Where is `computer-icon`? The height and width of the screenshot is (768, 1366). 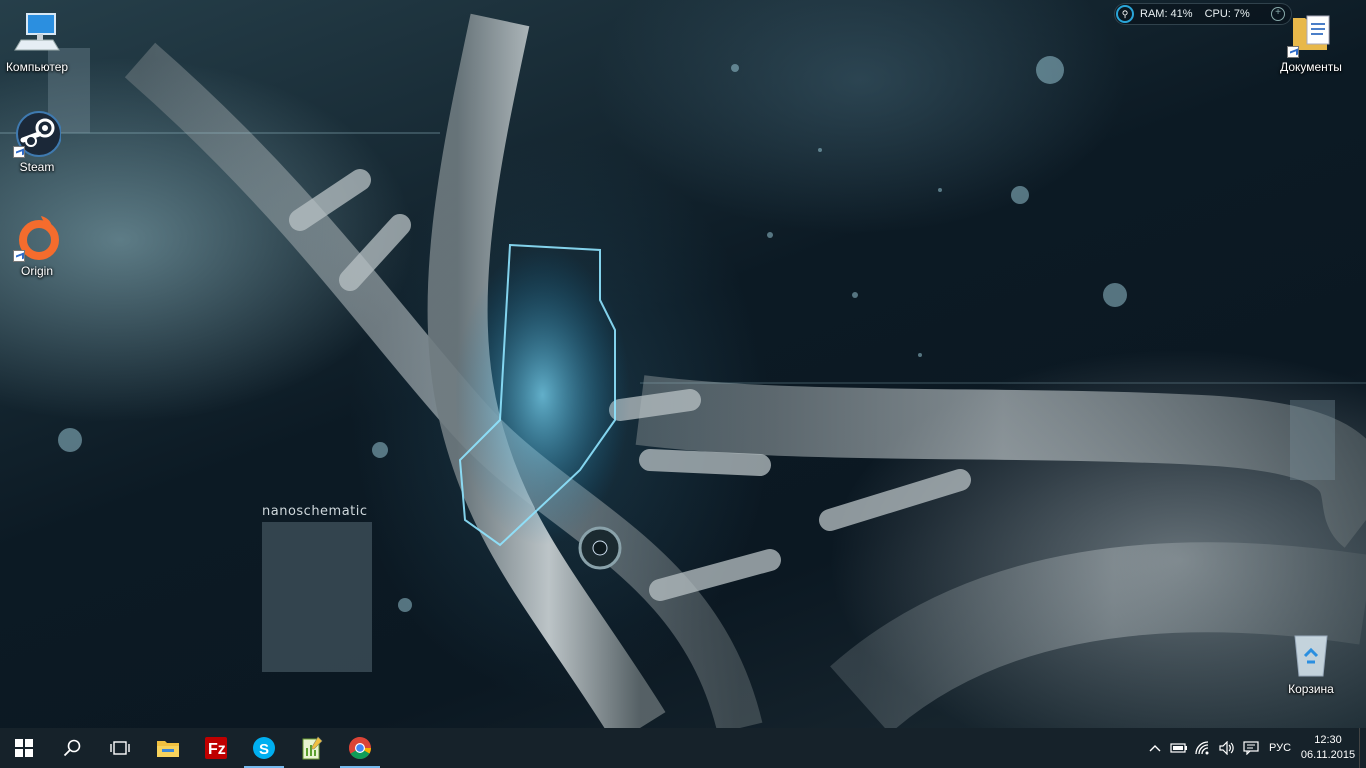
computer-icon is located at coordinates (37, 34).